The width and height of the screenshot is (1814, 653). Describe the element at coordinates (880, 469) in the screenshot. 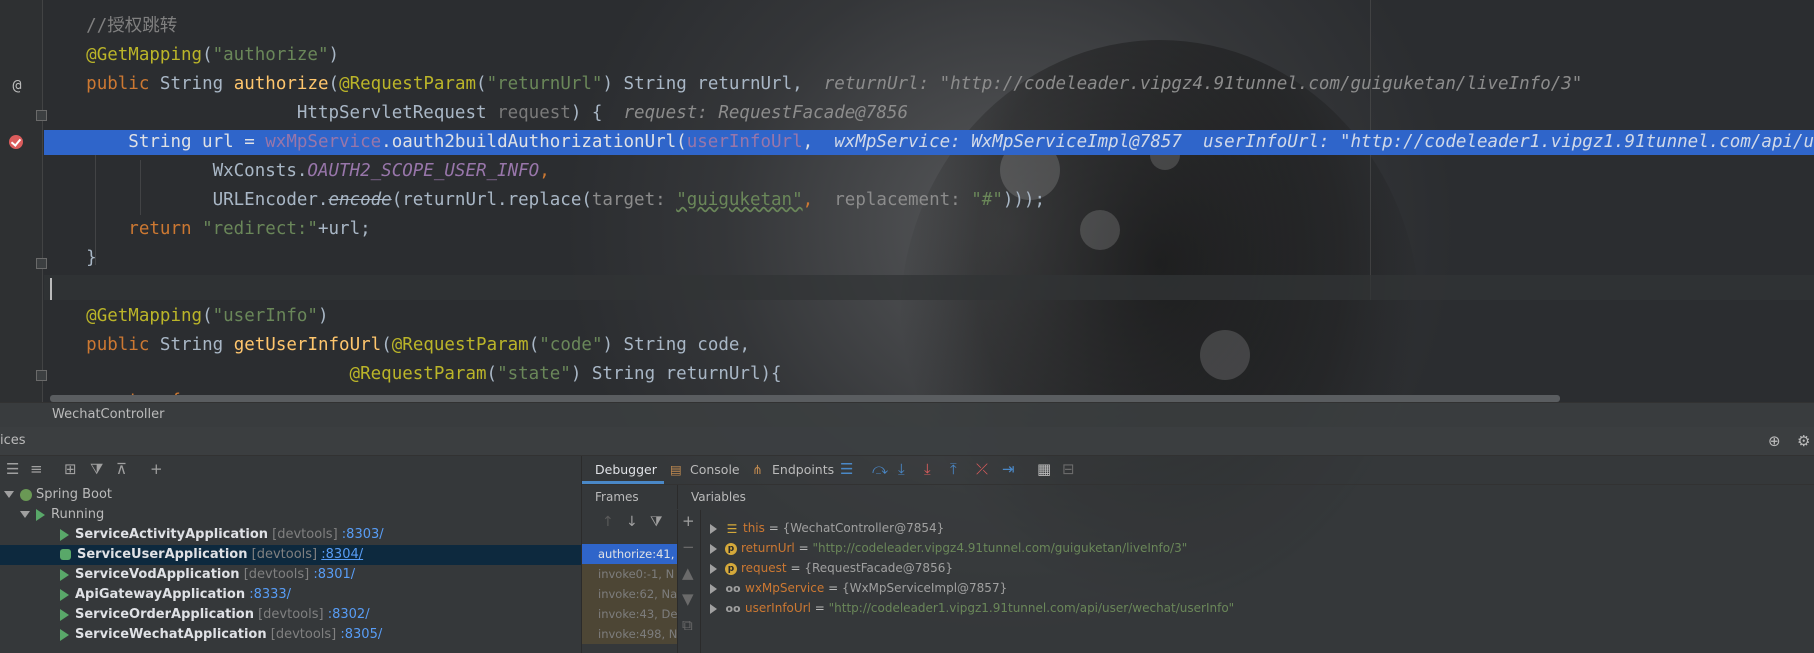

I see `step-over-icon: ⤼` at that location.